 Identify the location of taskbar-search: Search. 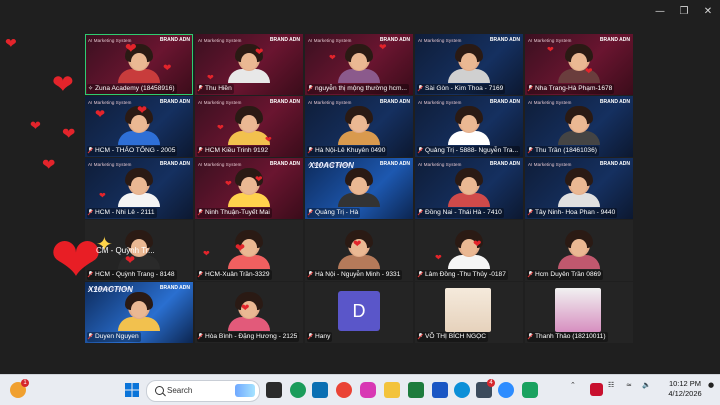
(203, 391).